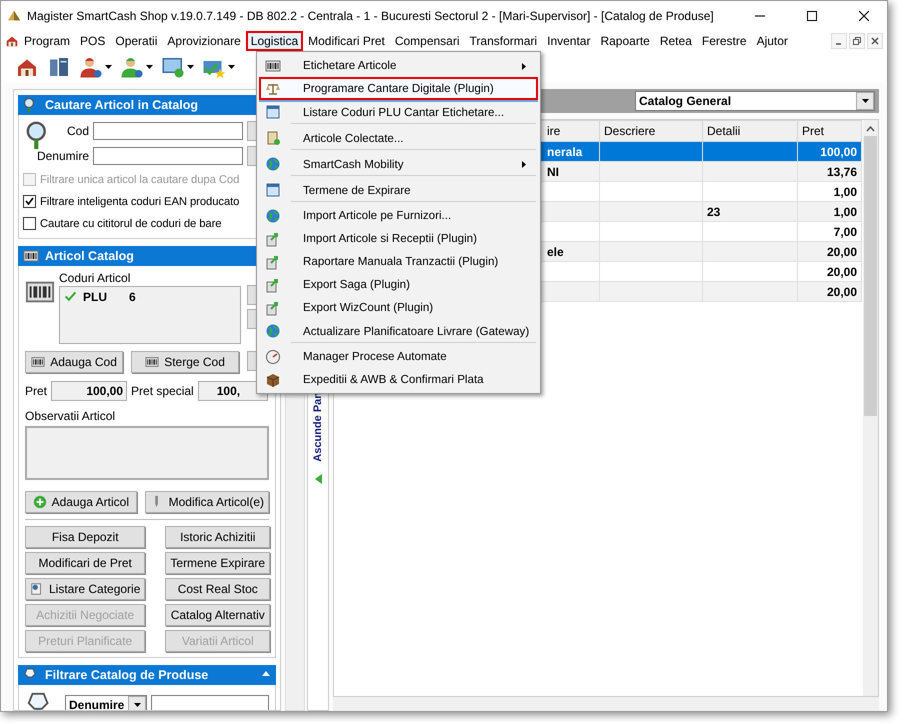  I want to click on action-button: Istoric Achizitii, so click(217, 537).